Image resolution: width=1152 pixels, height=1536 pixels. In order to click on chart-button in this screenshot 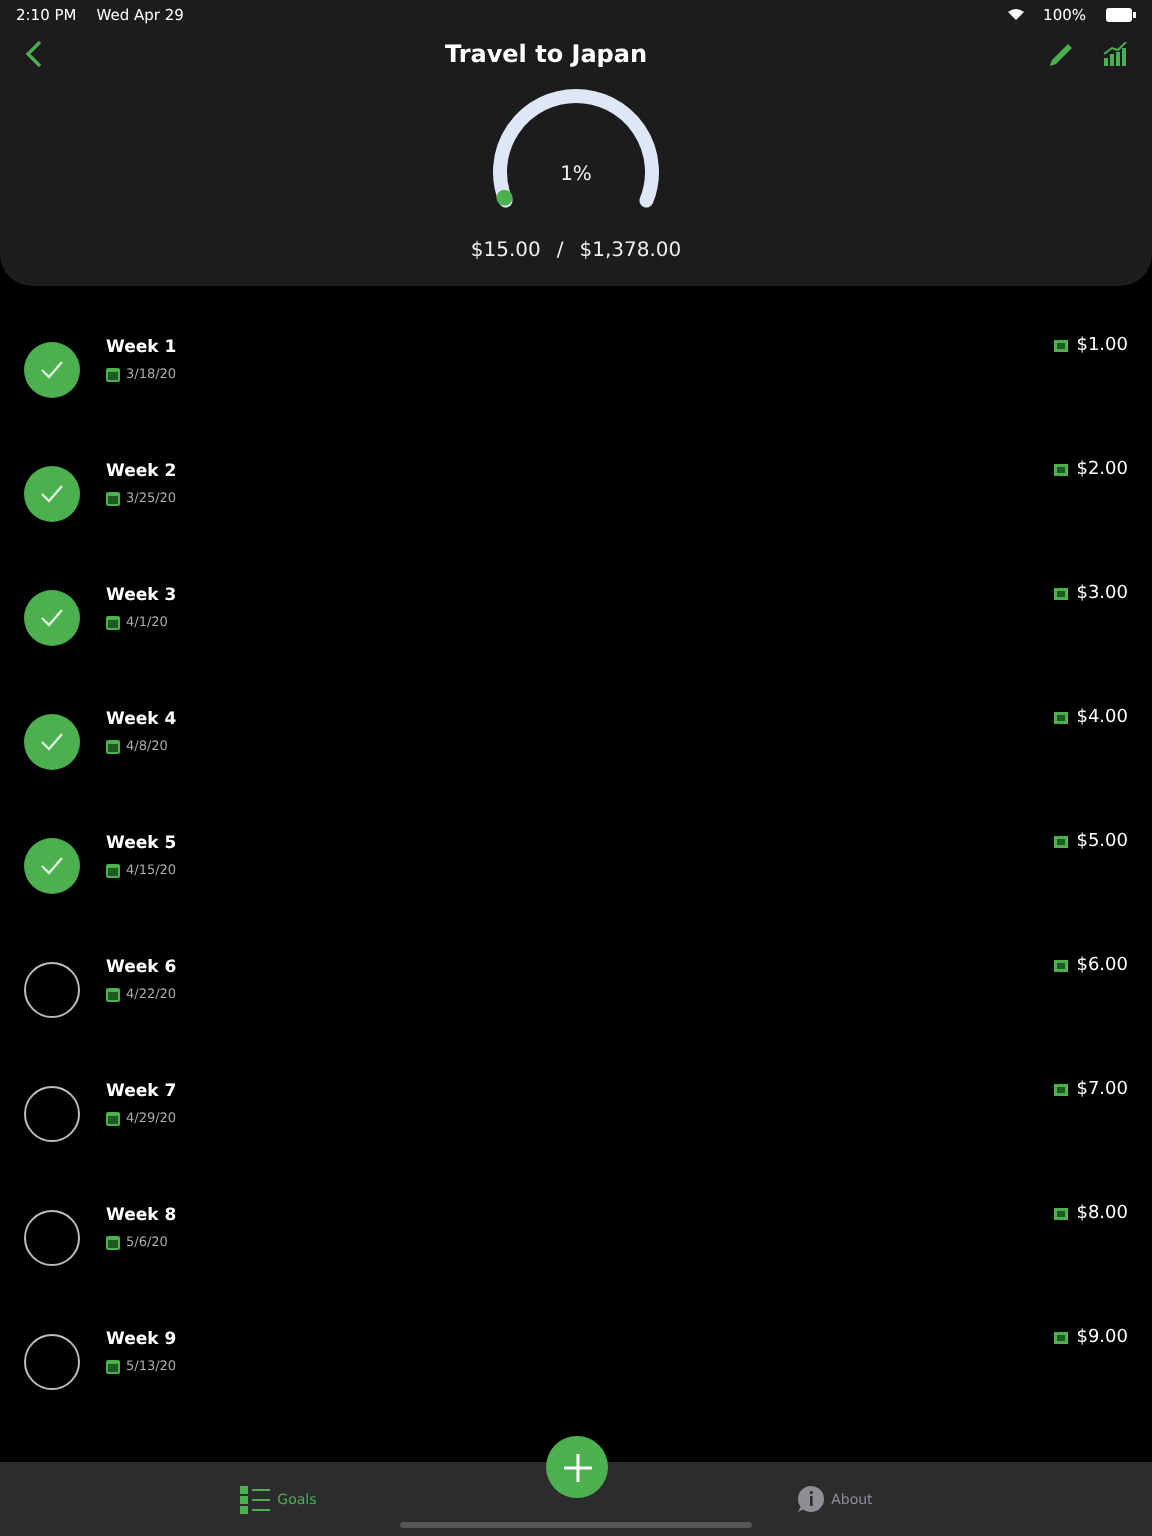, I will do `click(1115, 54)`.